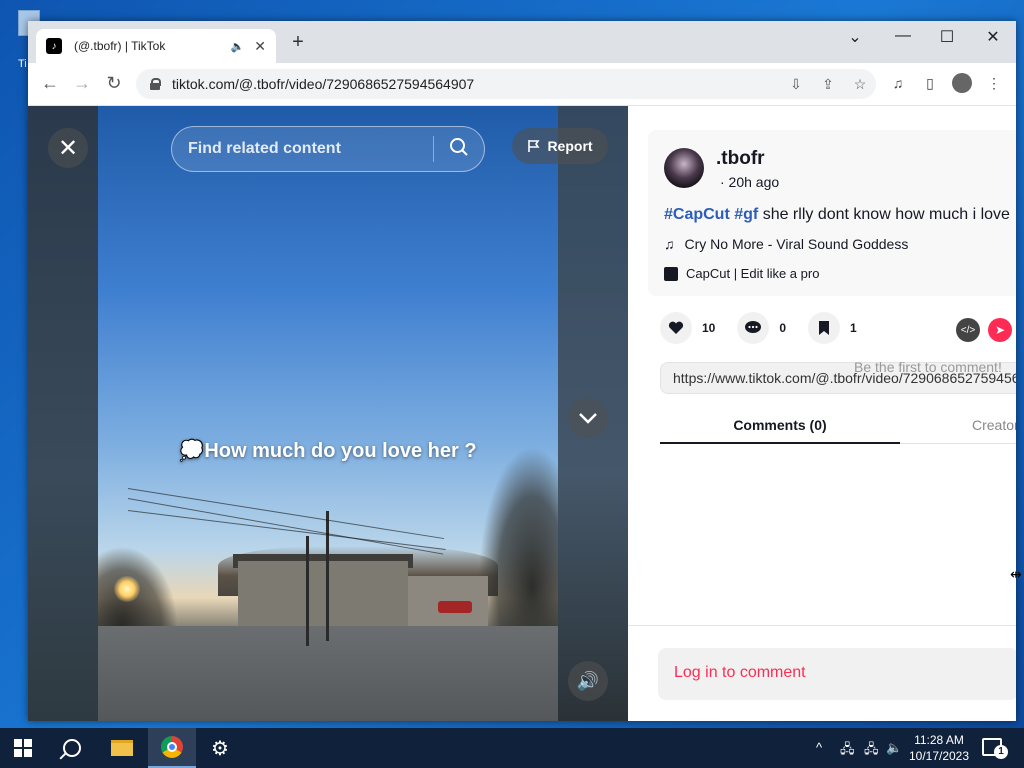 This screenshot has height=768, width=1024. I want to click on chrome-taskbar-button, so click(172, 748).